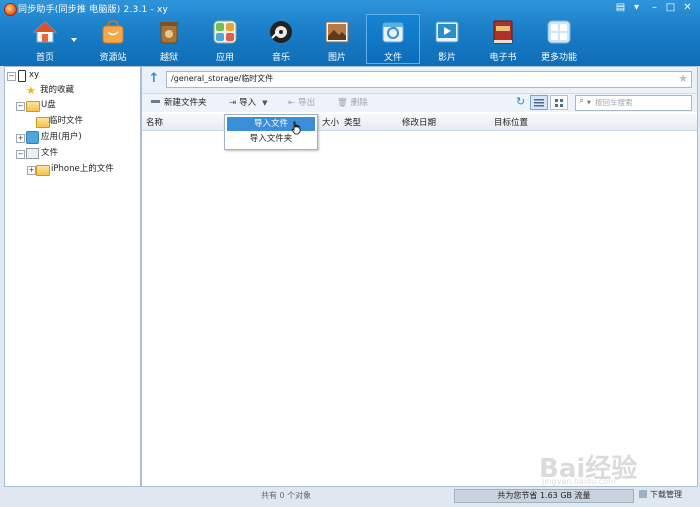  Describe the element at coordinates (643, 494) in the screenshot. I see `download-icon` at that location.